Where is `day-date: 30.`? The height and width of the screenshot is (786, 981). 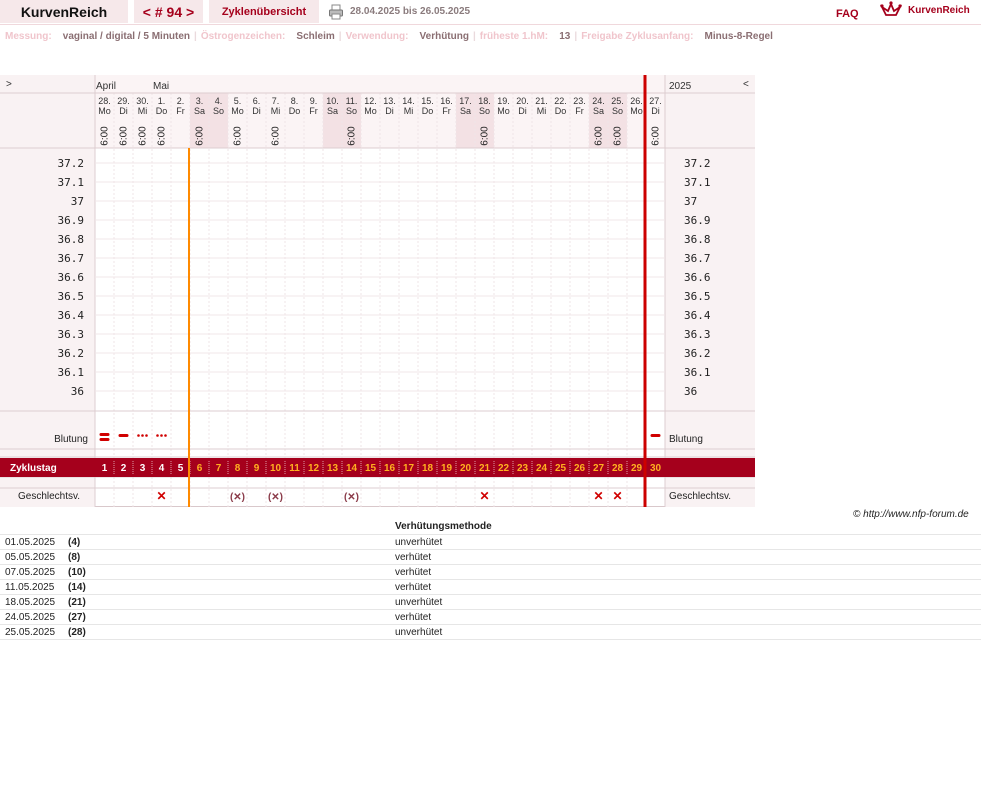 day-date: 30. is located at coordinates (142, 101).